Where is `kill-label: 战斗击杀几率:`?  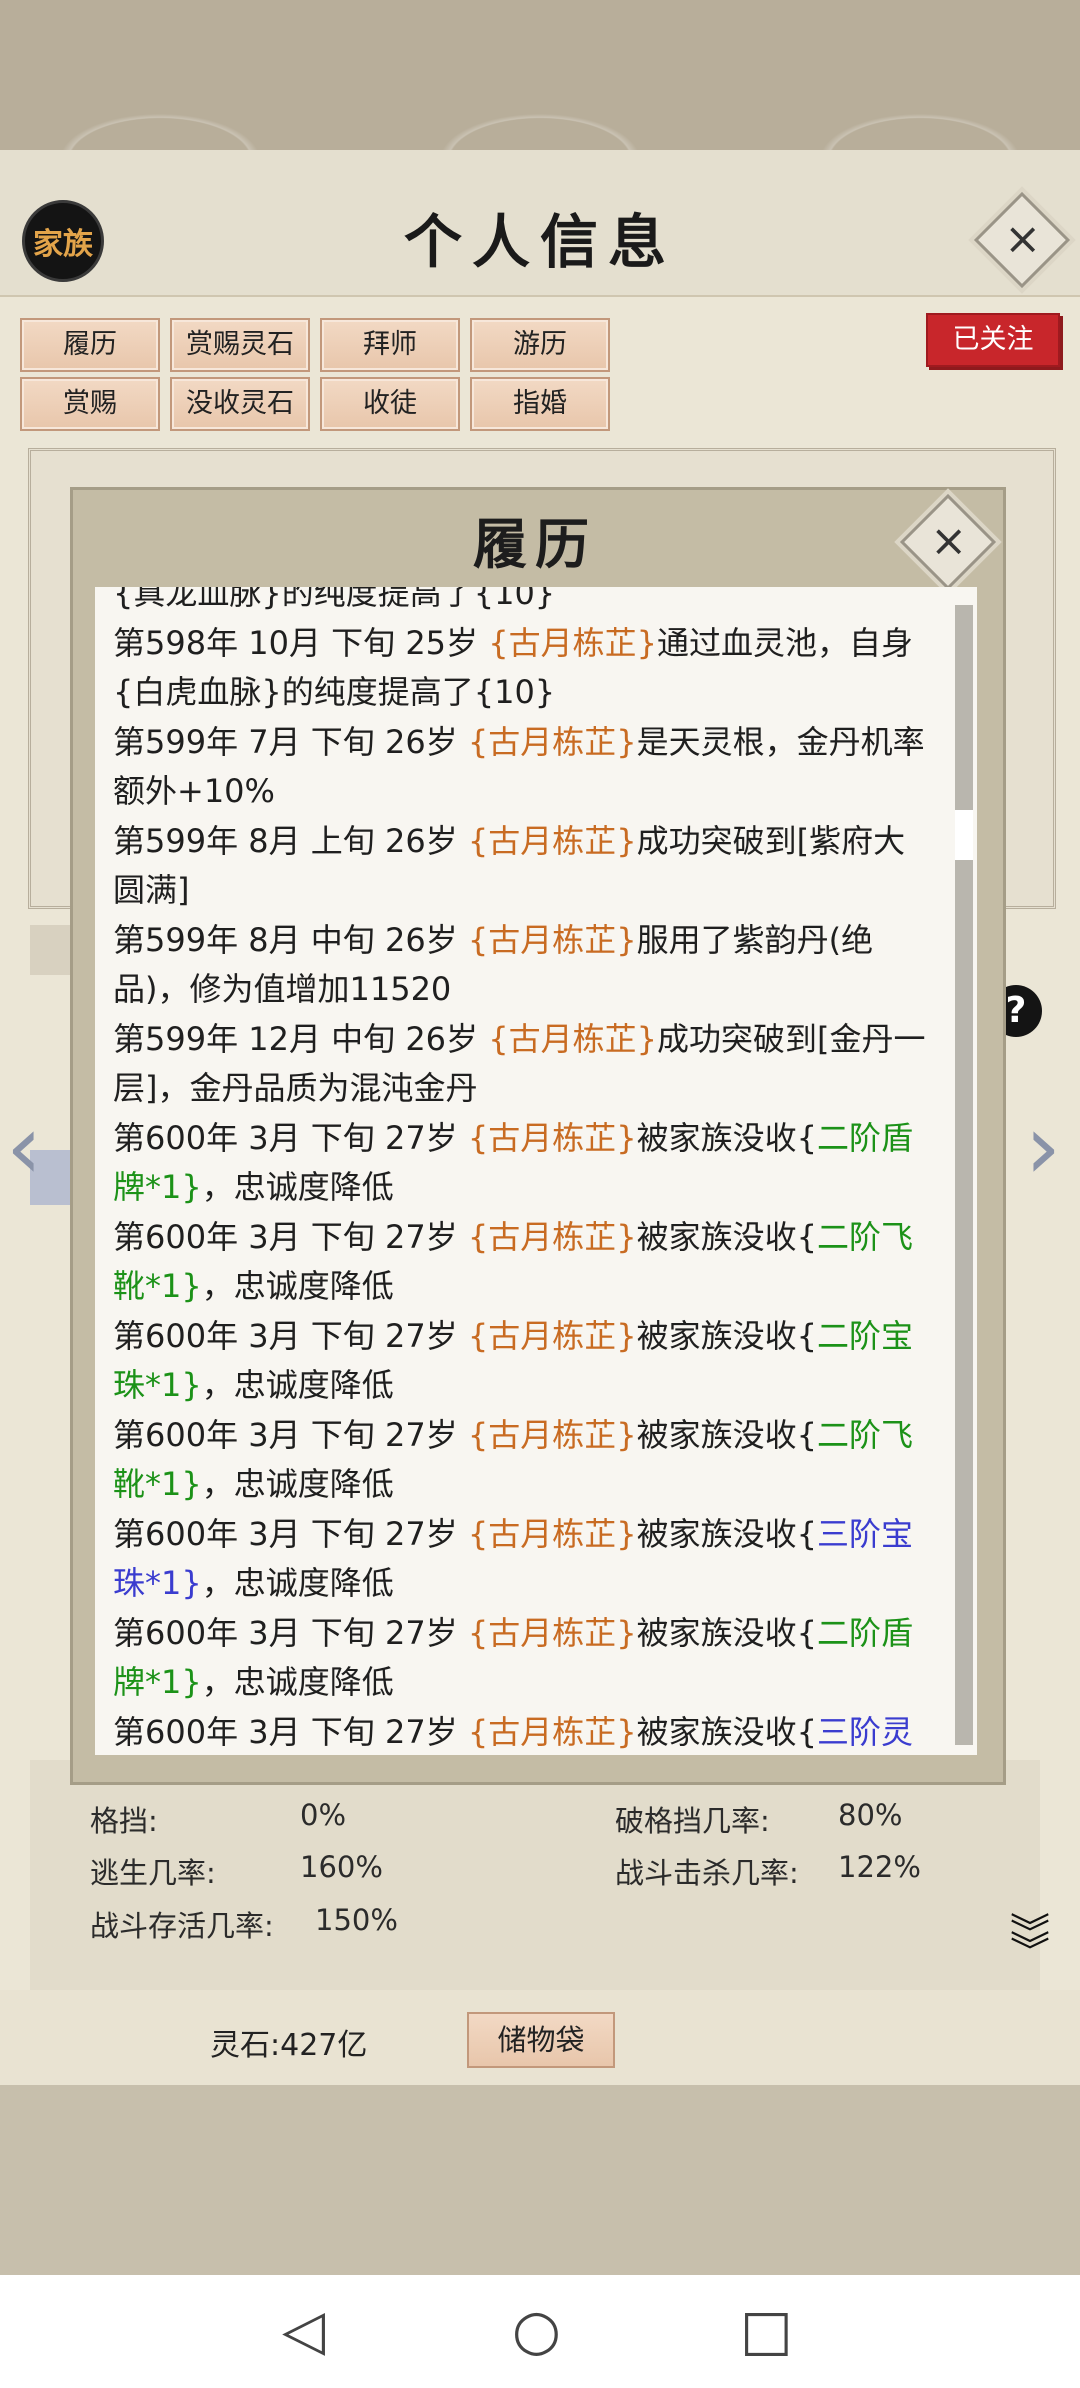 kill-label: 战斗击杀几率: is located at coordinates (707, 1873).